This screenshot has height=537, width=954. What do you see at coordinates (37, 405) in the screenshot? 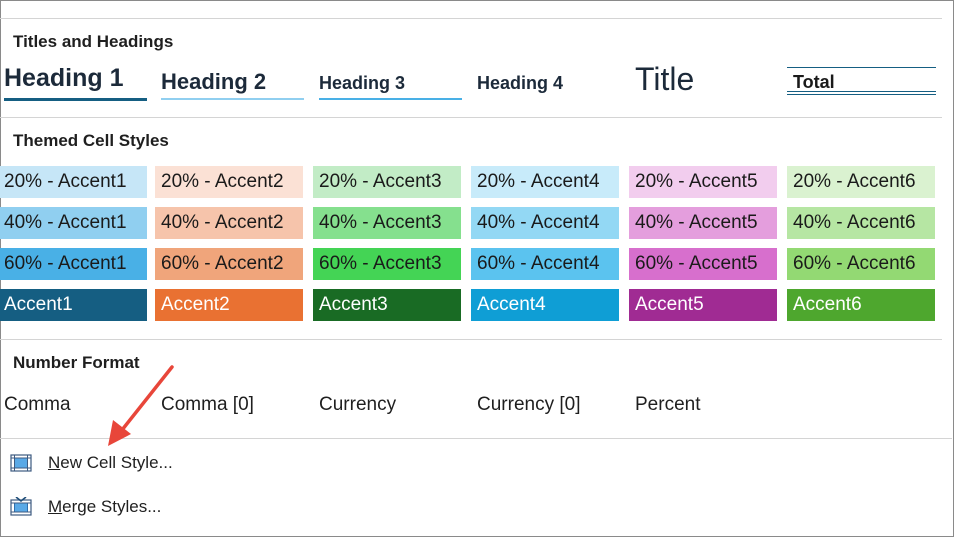
I see `style-comma: Comma` at bounding box center [37, 405].